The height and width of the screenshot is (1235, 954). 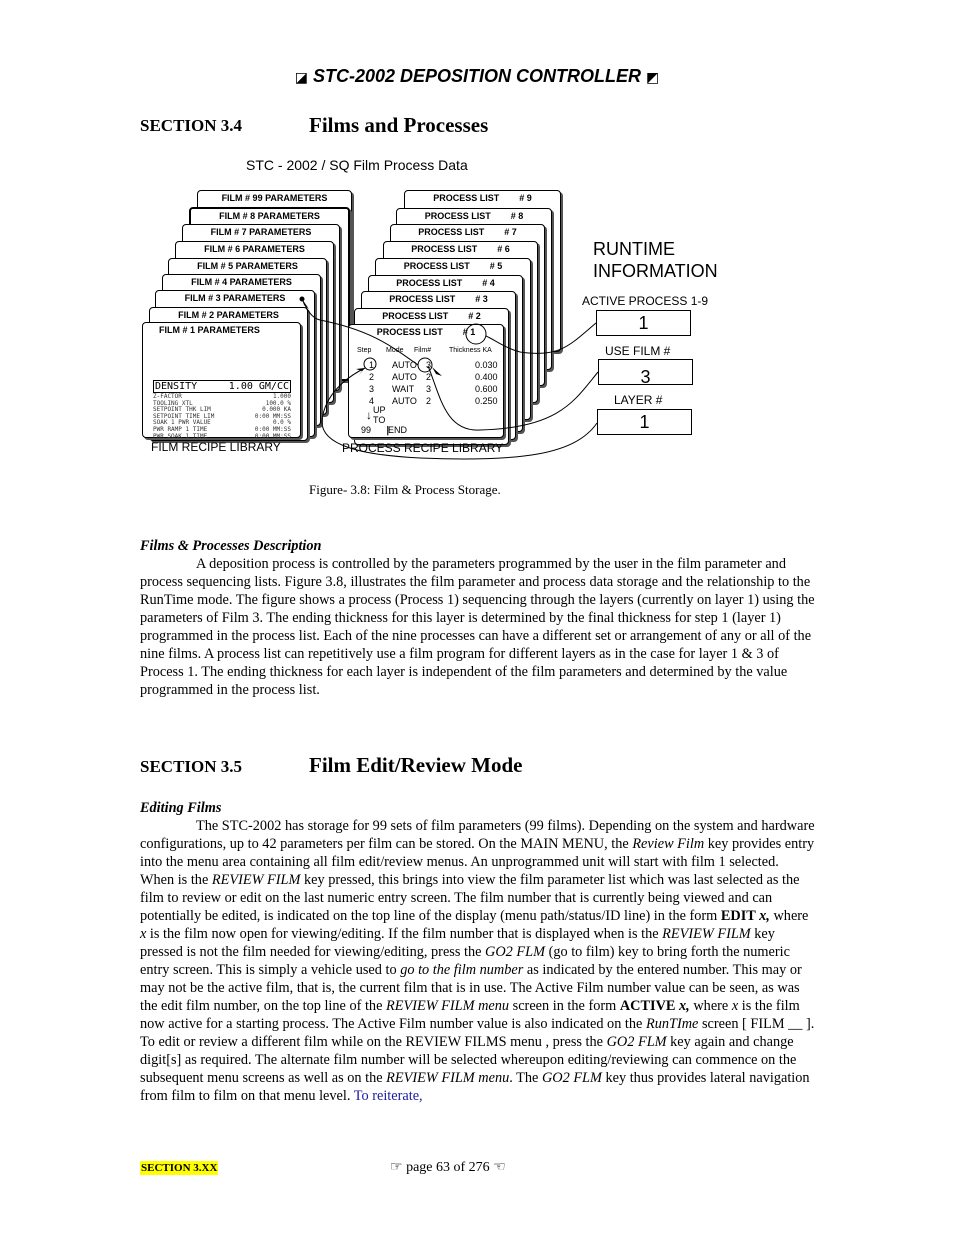 What do you see at coordinates (564, 1006) in the screenshot?
I see `paragraph-text: screen in the form` at bounding box center [564, 1006].